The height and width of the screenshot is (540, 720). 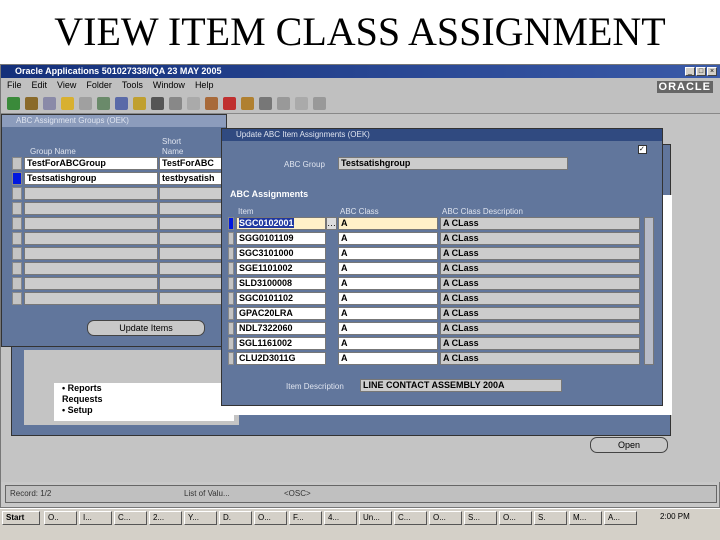 What do you see at coordinates (192, 178) in the screenshot?
I see `short-name-cell: testbysatish` at bounding box center [192, 178].